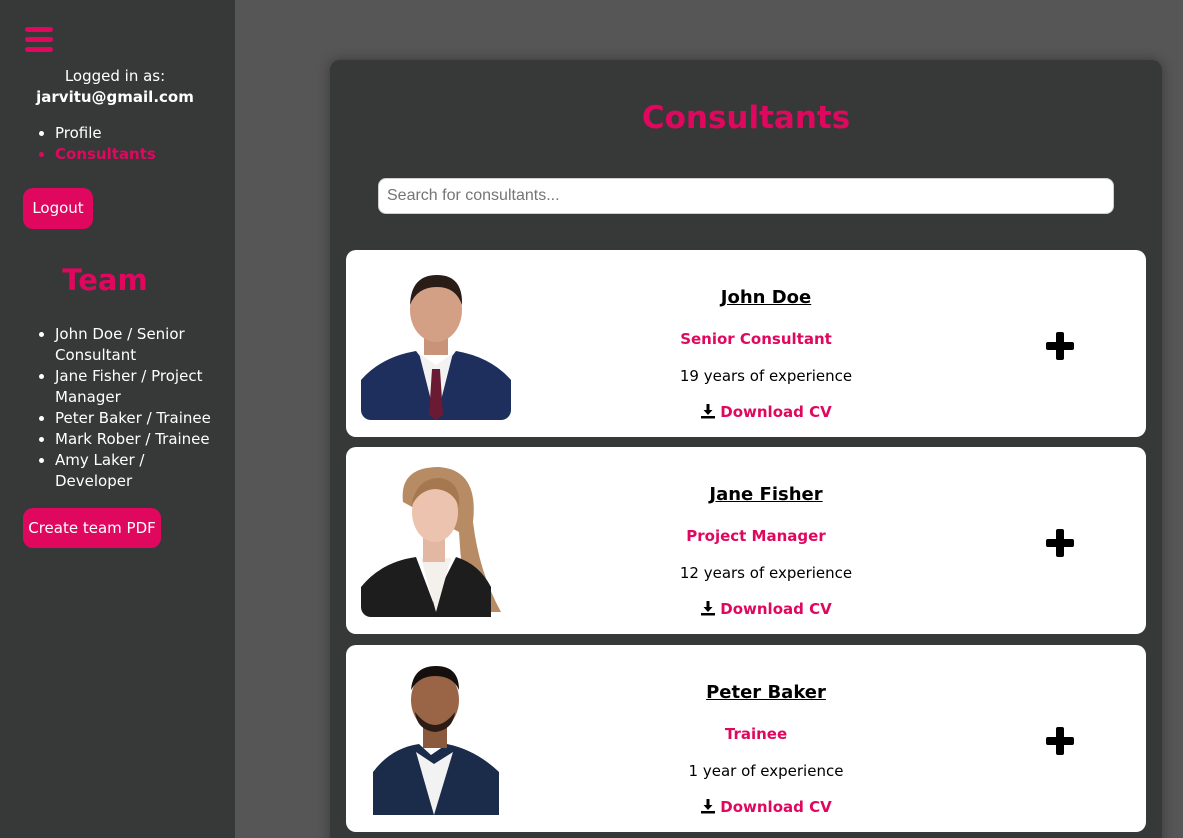 This screenshot has width=1183, height=838. What do you see at coordinates (105, 154) in the screenshot?
I see `sidebar-item-consultants: Consultants` at bounding box center [105, 154].